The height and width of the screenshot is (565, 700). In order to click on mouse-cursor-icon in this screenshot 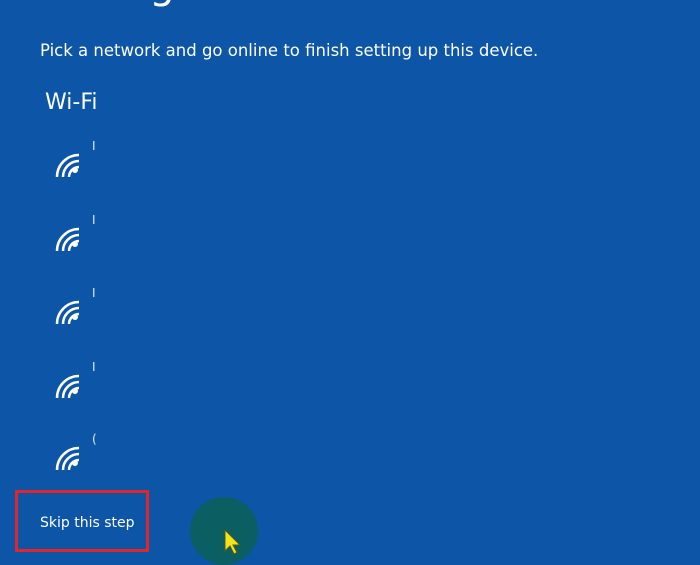, I will do `click(233, 542)`.